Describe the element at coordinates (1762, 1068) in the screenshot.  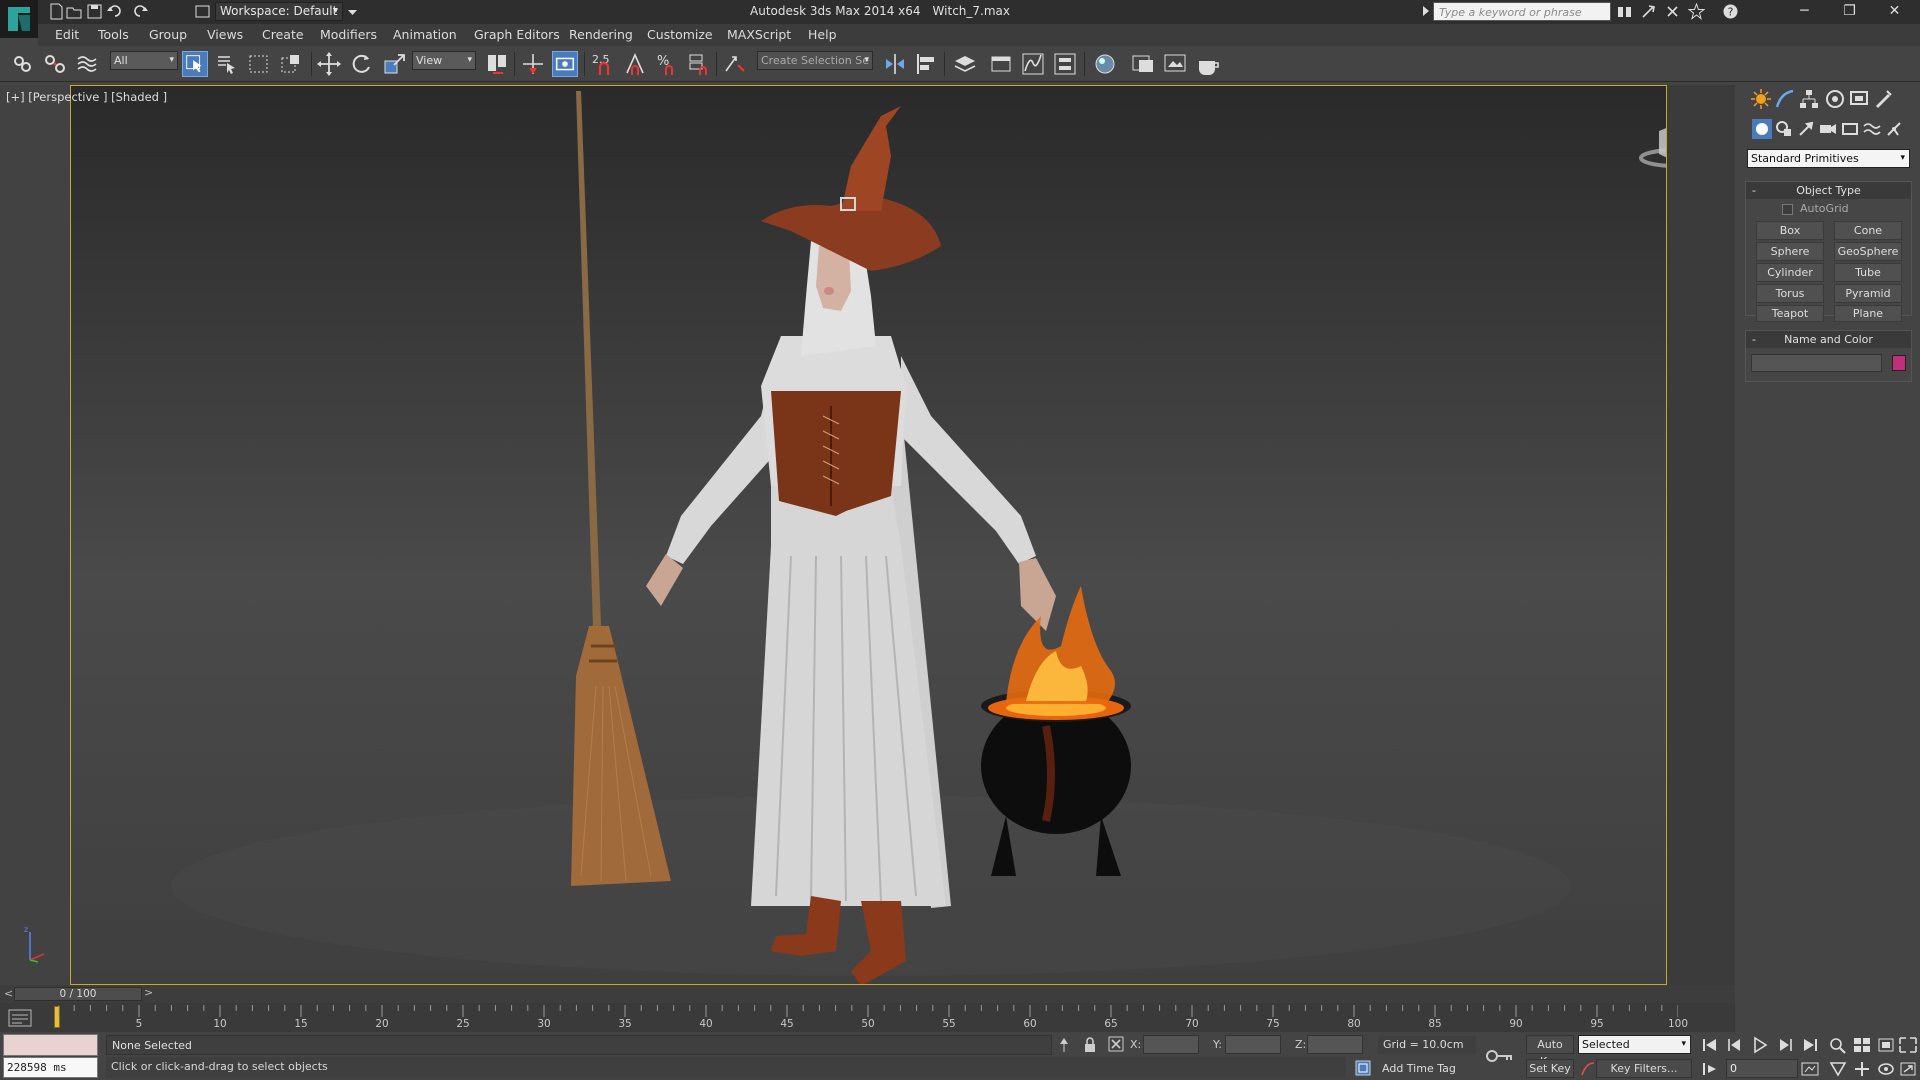
I see `current-frame-field: 0` at that location.